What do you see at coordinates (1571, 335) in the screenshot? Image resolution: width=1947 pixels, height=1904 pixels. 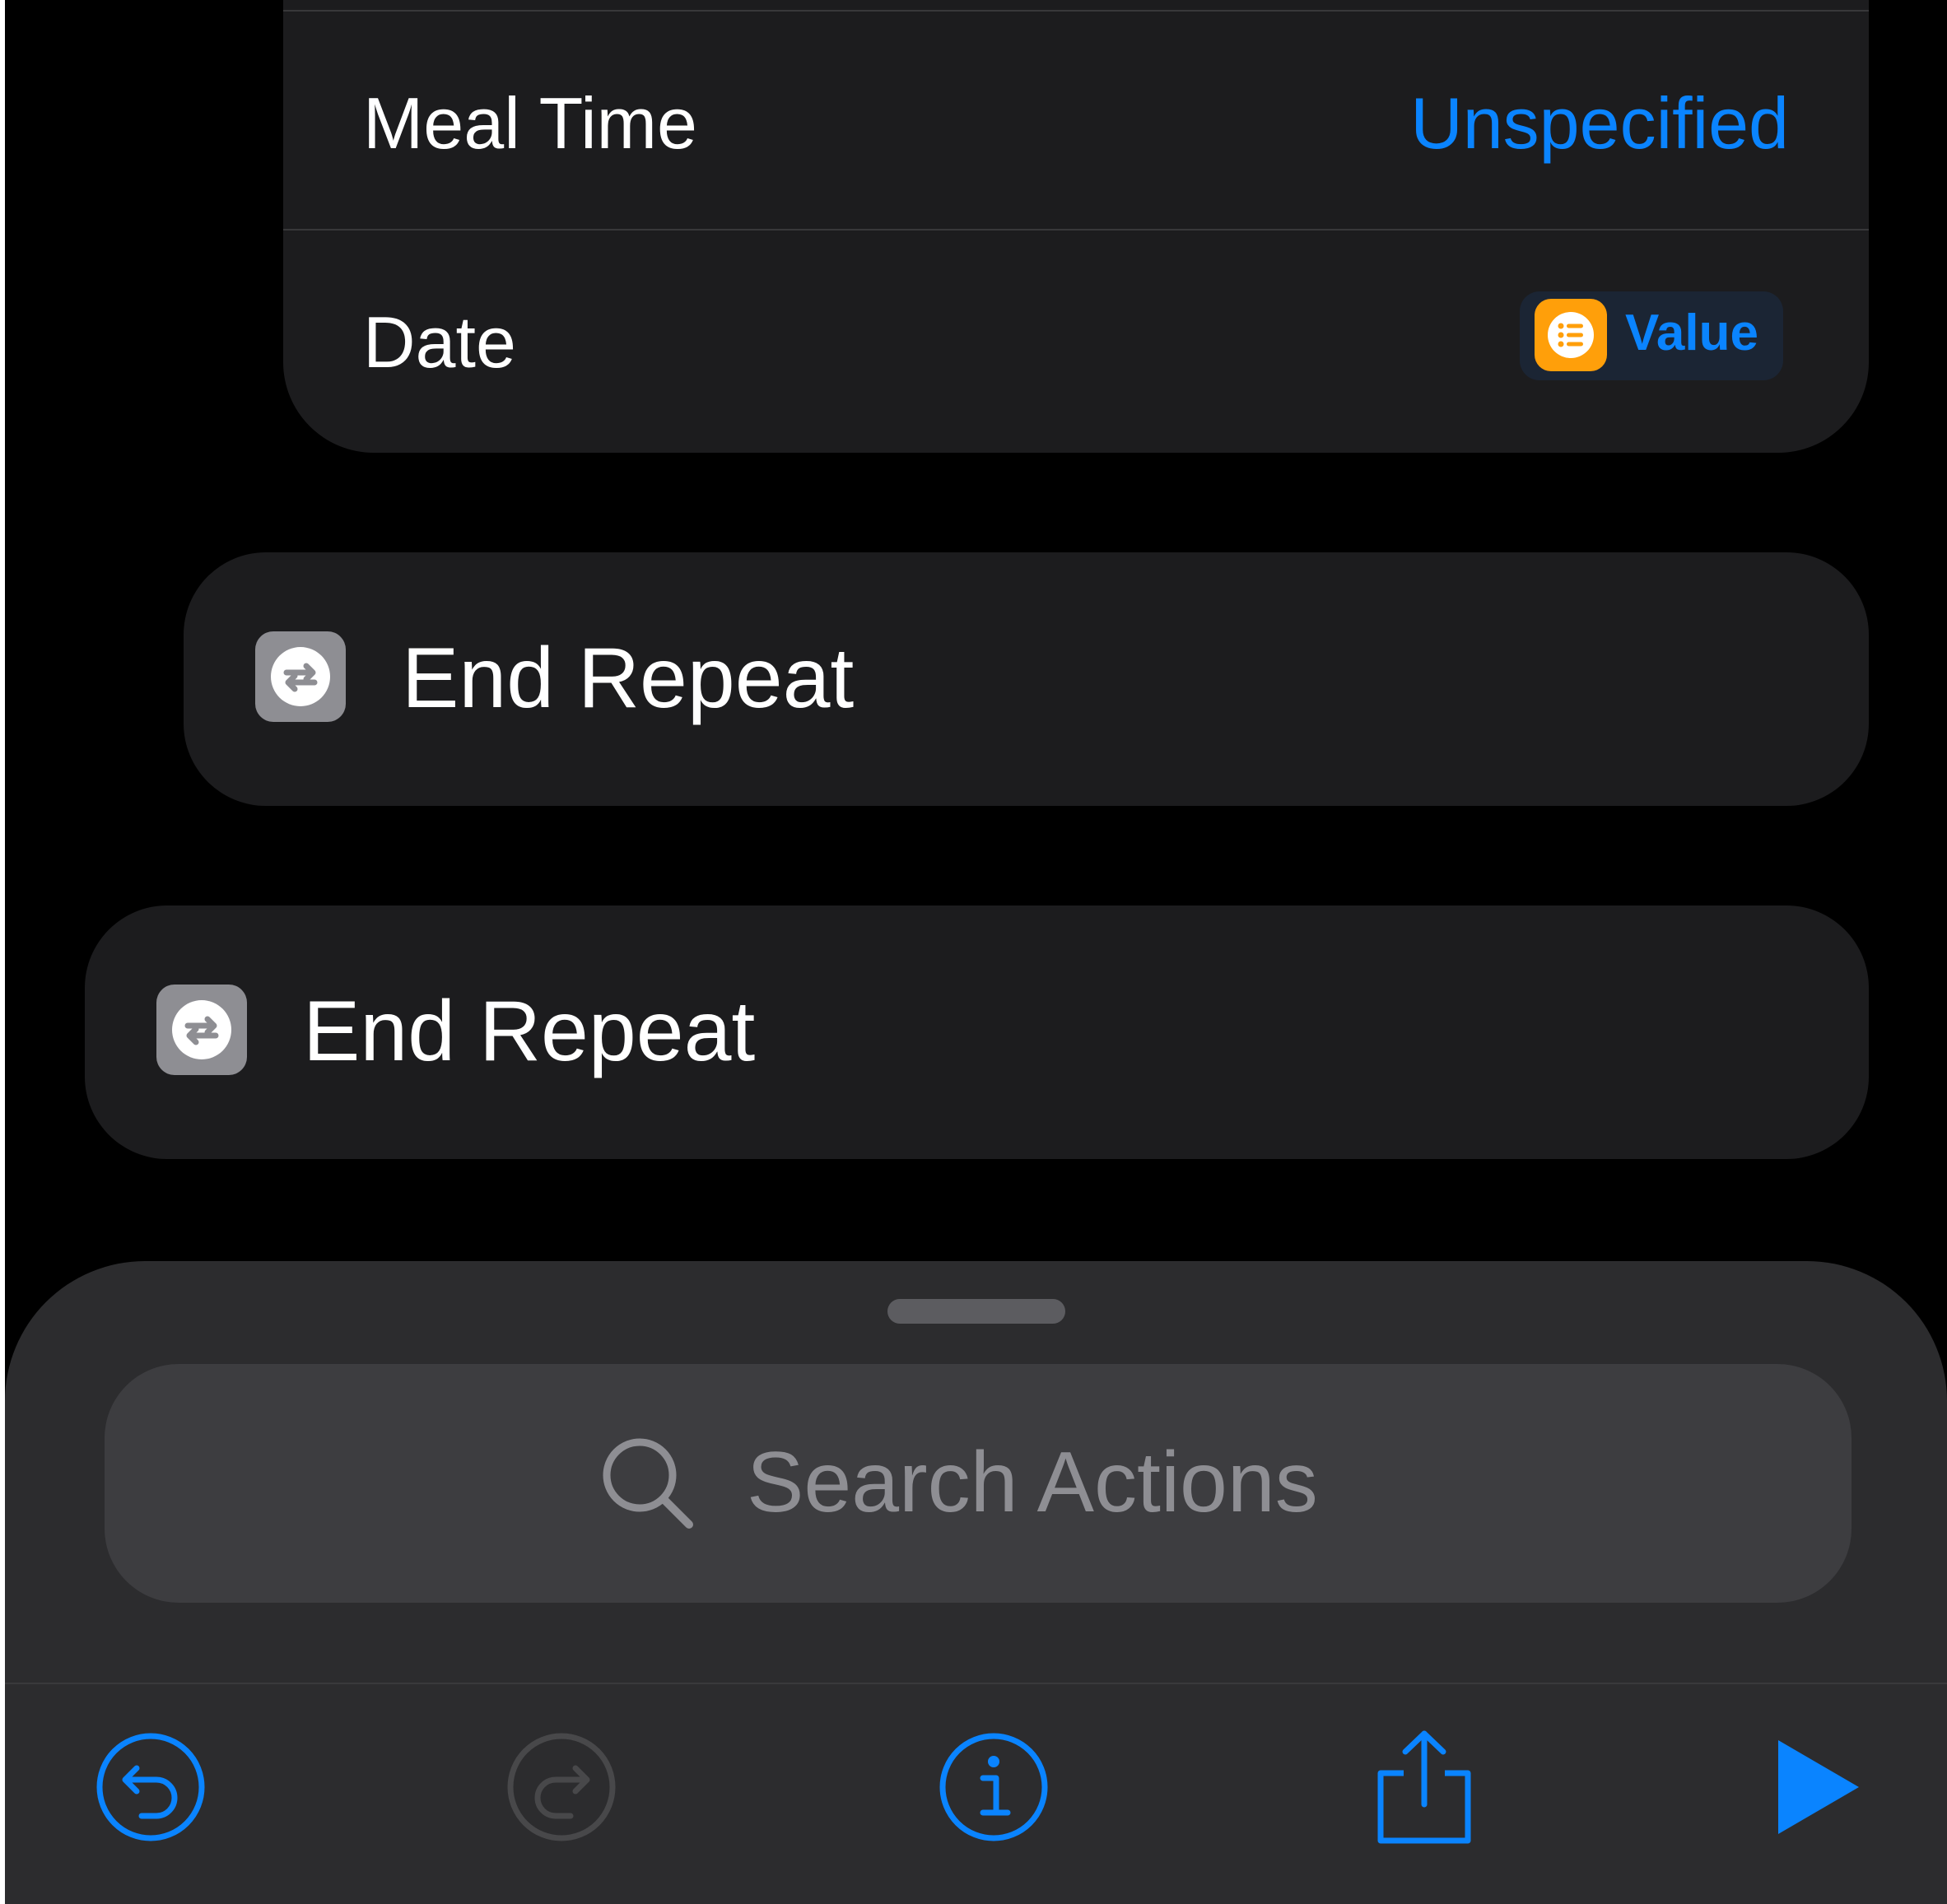 I see `list-icon` at bounding box center [1571, 335].